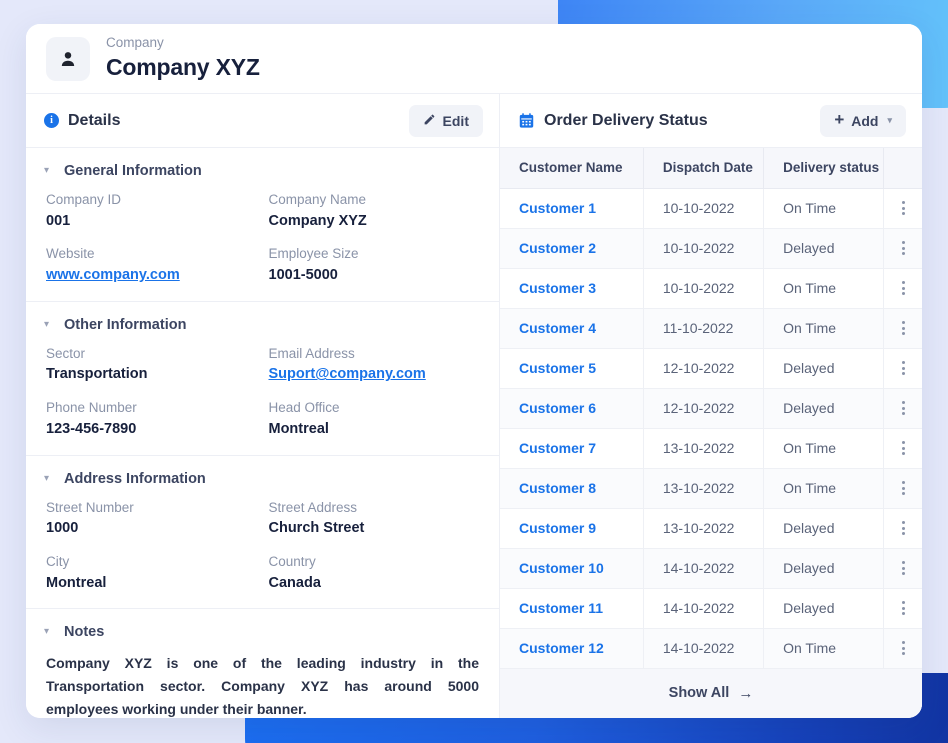 The height and width of the screenshot is (743, 948). What do you see at coordinates (711, 368) in the screenshot?
I see `table-row: Customer 5 12-10-2022 Delayed` at bounding box center [711, 368].